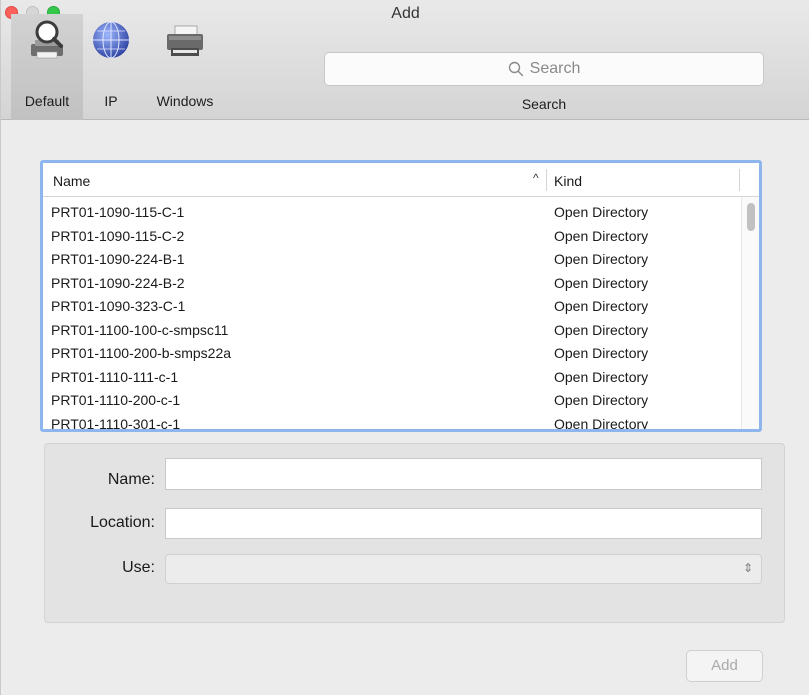 The height and width of the screenshot is (695, 809). Describe the element at coordinates (141, 353) in the screenshot. I see `printer-name: PRT01-1100-200-b-smps22a` at that location.